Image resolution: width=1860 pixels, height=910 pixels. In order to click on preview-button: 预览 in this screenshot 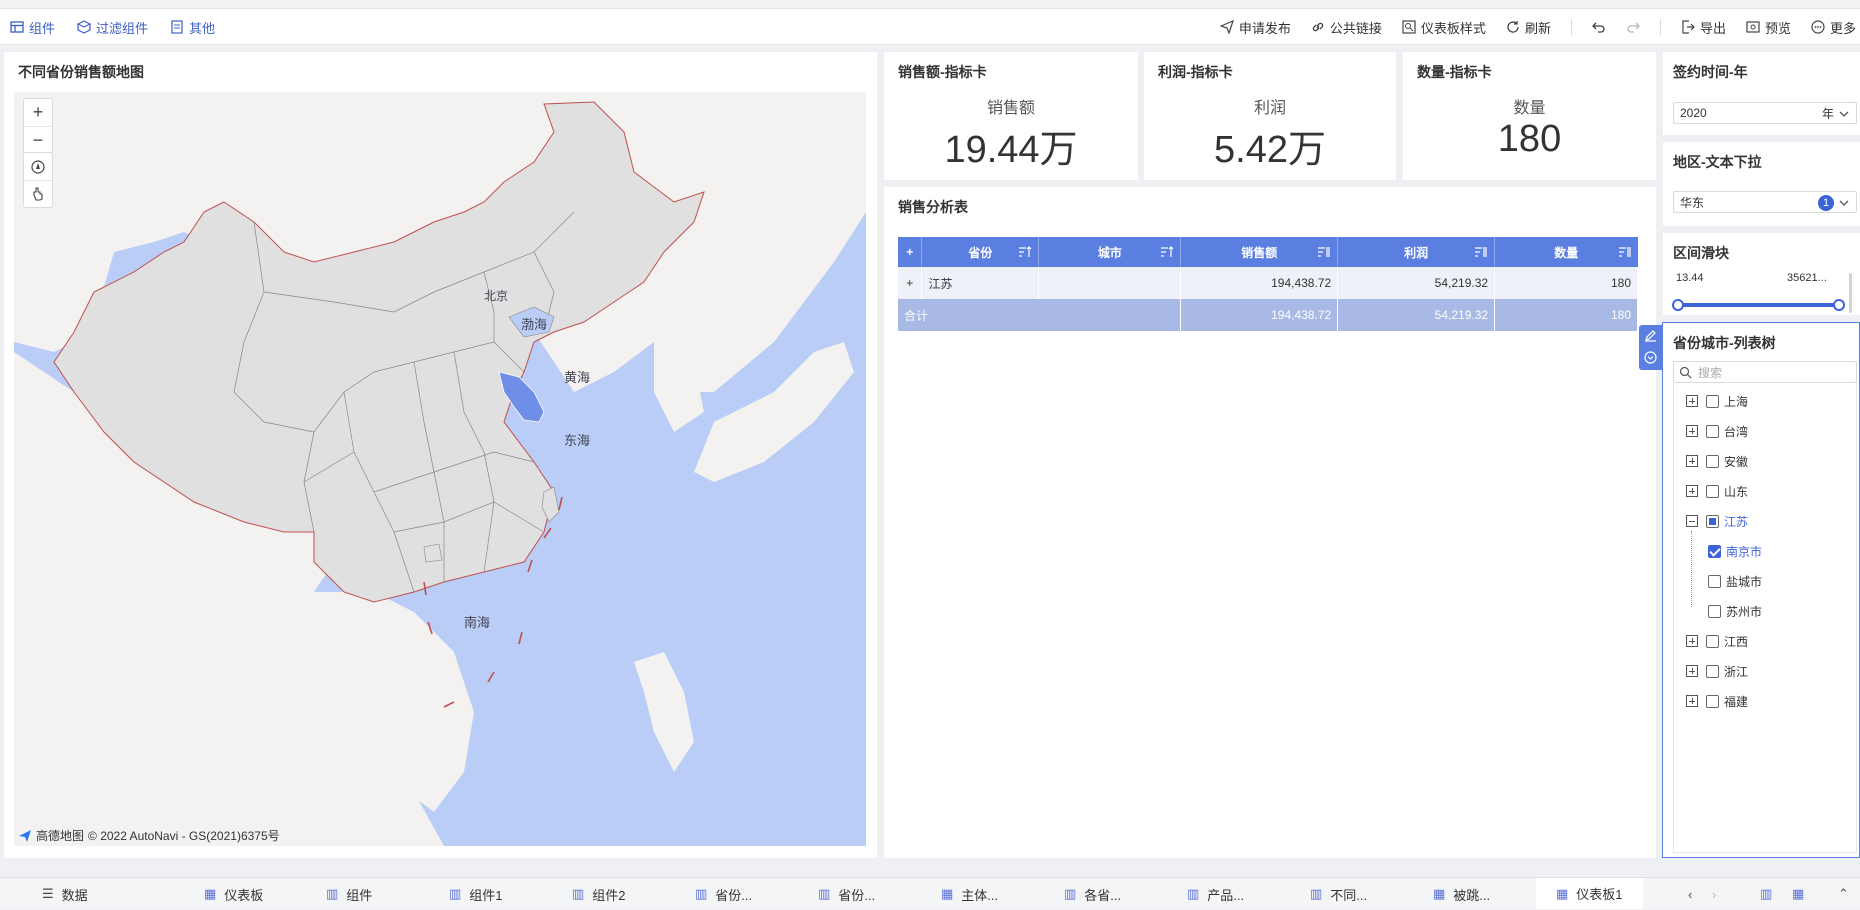, I will do `click(1768, 27)`.